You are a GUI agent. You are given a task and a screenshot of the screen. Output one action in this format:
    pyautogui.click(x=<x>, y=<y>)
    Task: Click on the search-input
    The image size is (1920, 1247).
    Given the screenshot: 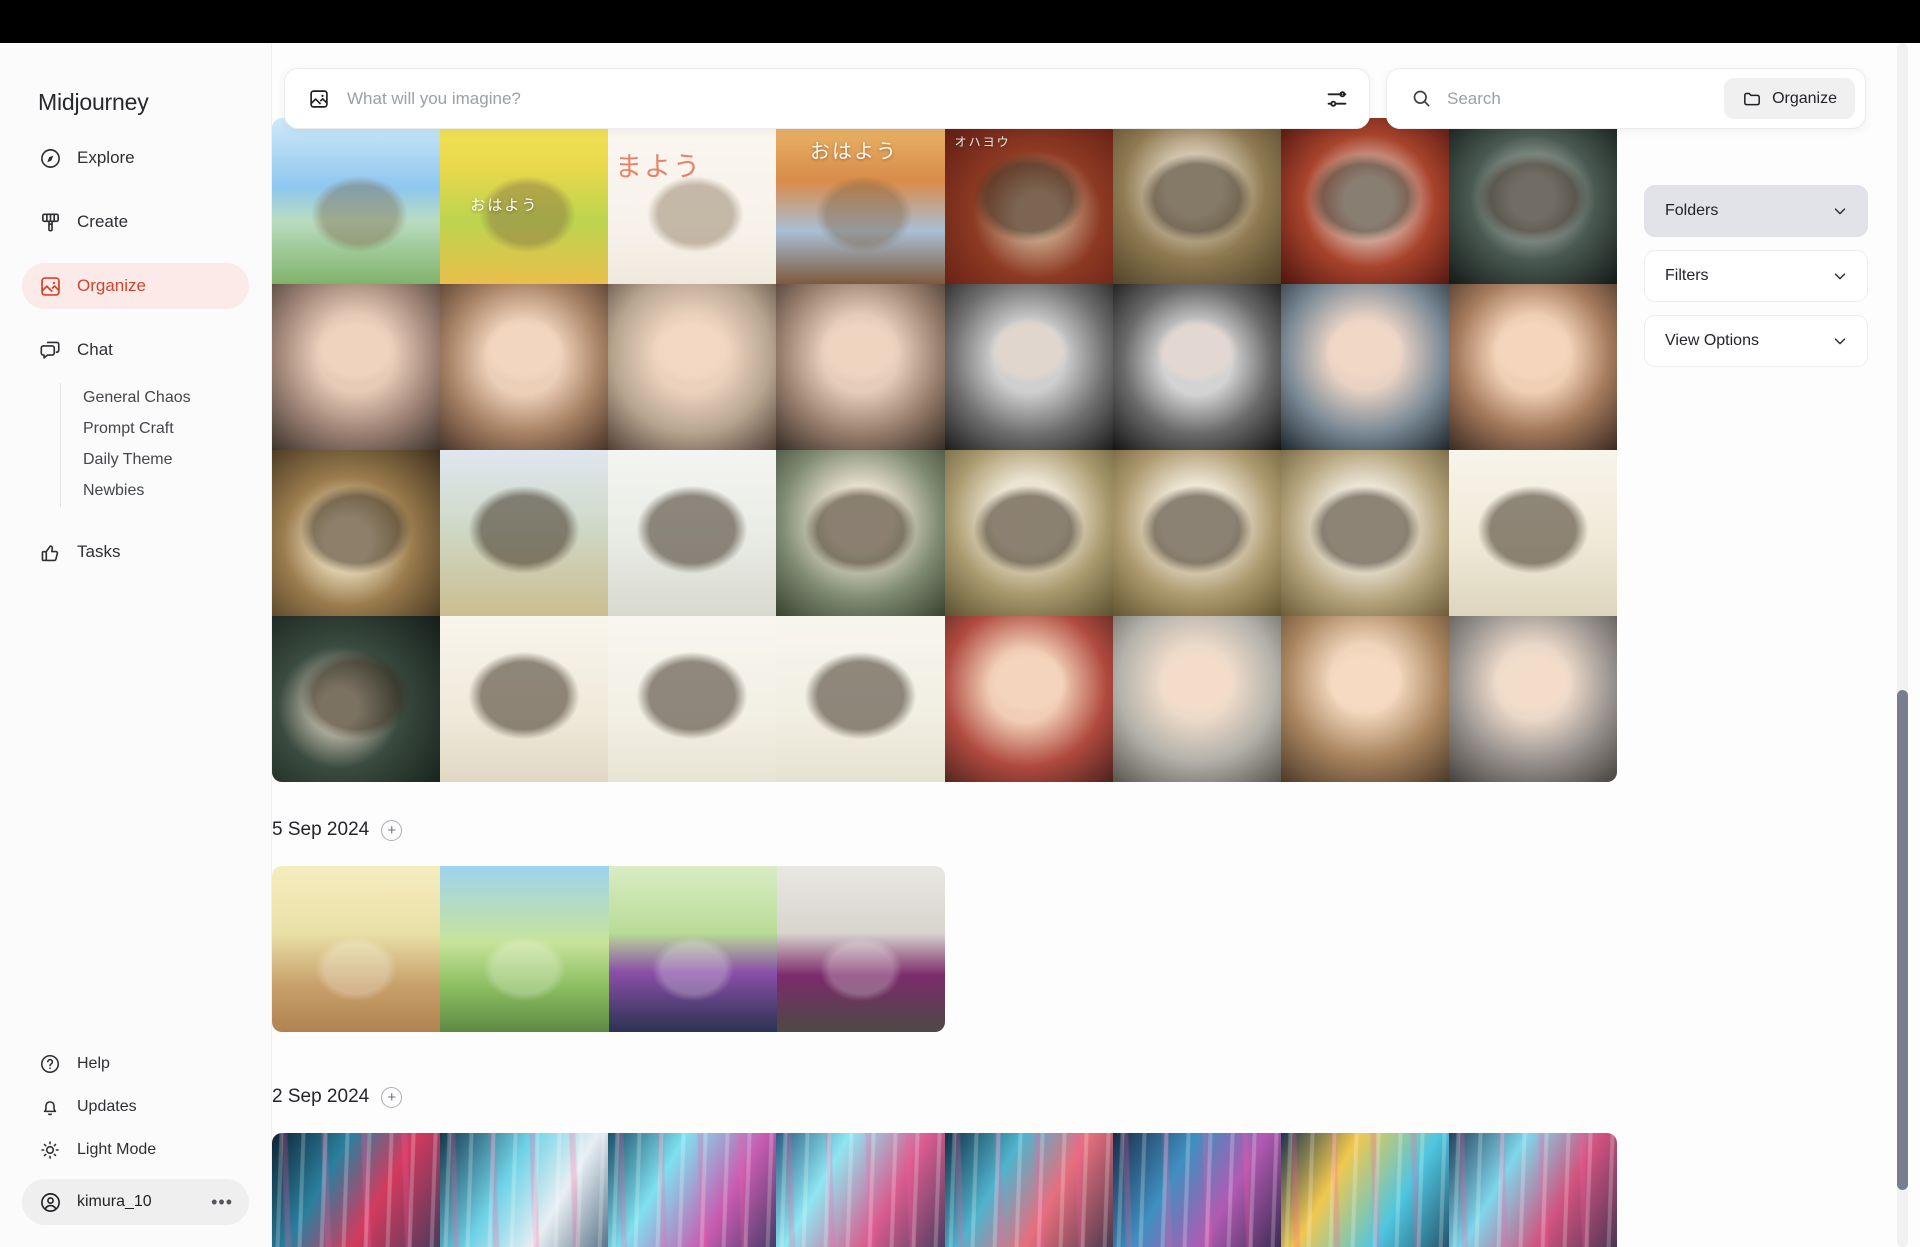 What is the action you would take?
    pyautogui.click(x=1586, y=98)
    